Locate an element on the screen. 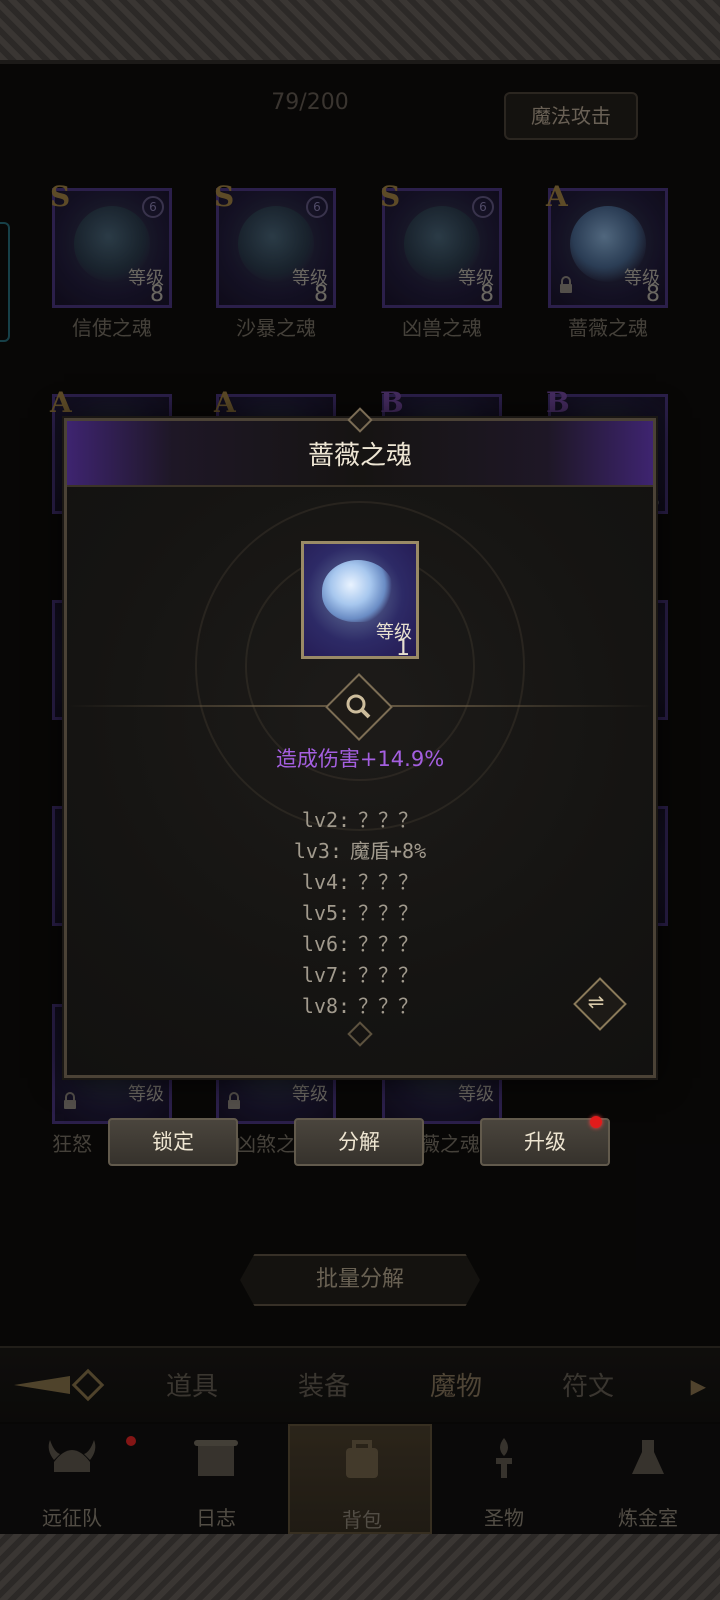 This screenshot has width=720, height=1600. upgrade-button: 升级 is located at coordinates (545, 1141).